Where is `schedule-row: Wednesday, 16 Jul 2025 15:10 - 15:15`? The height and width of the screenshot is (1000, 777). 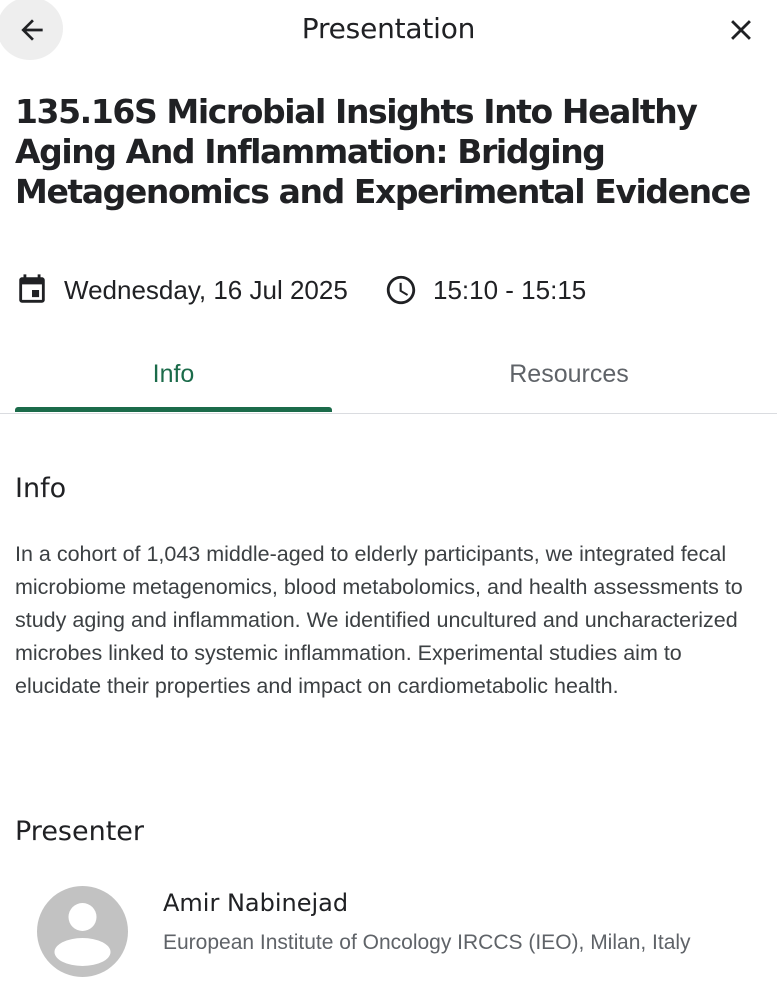
schedule-row: Wednesday, 16 Jul 2025 15:10 - 15:15 is located at coordinates (390, 290).